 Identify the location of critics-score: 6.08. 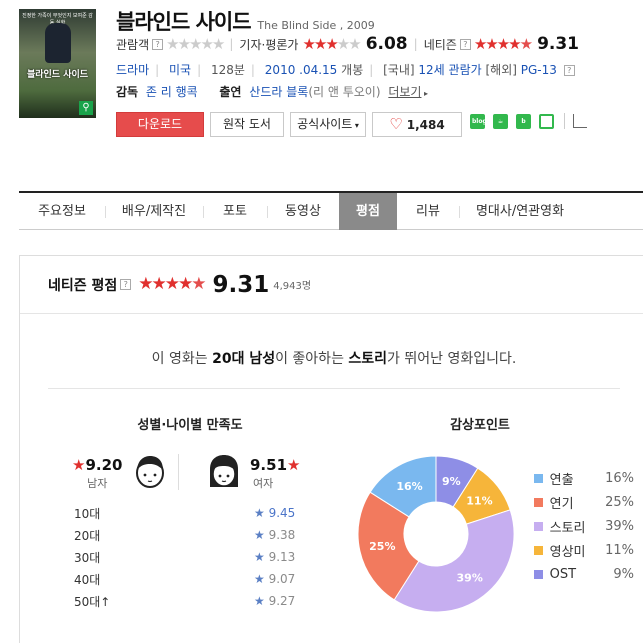
(386, 44).